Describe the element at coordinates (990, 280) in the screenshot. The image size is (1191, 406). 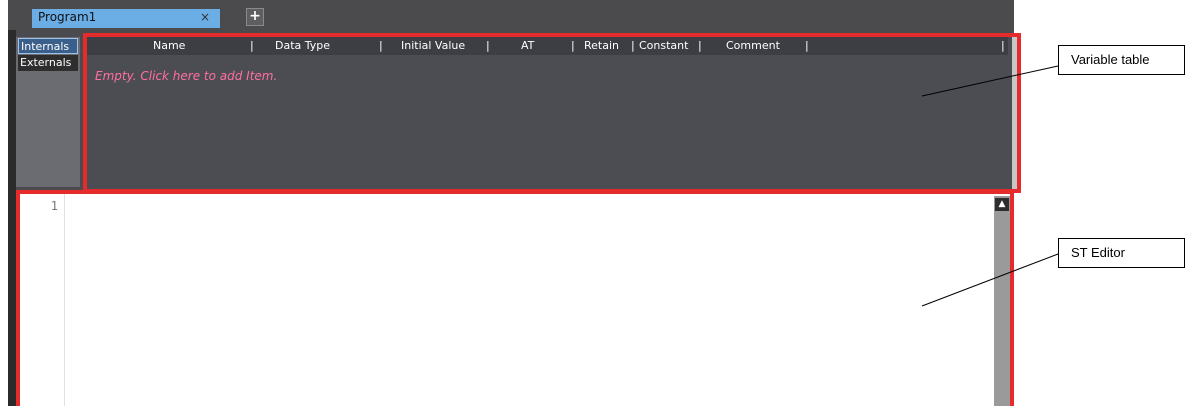
I see `st-editor-leader-line` at that location.